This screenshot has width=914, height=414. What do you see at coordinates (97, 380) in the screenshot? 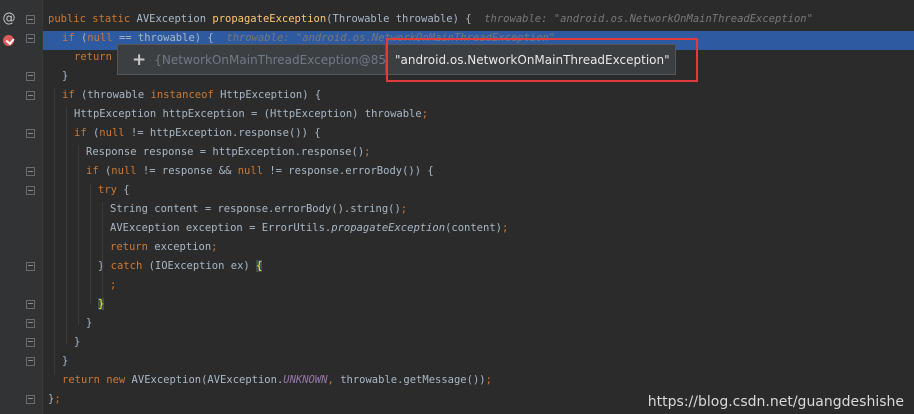
I see `code-token: return new` at bounding box center [97, 380].